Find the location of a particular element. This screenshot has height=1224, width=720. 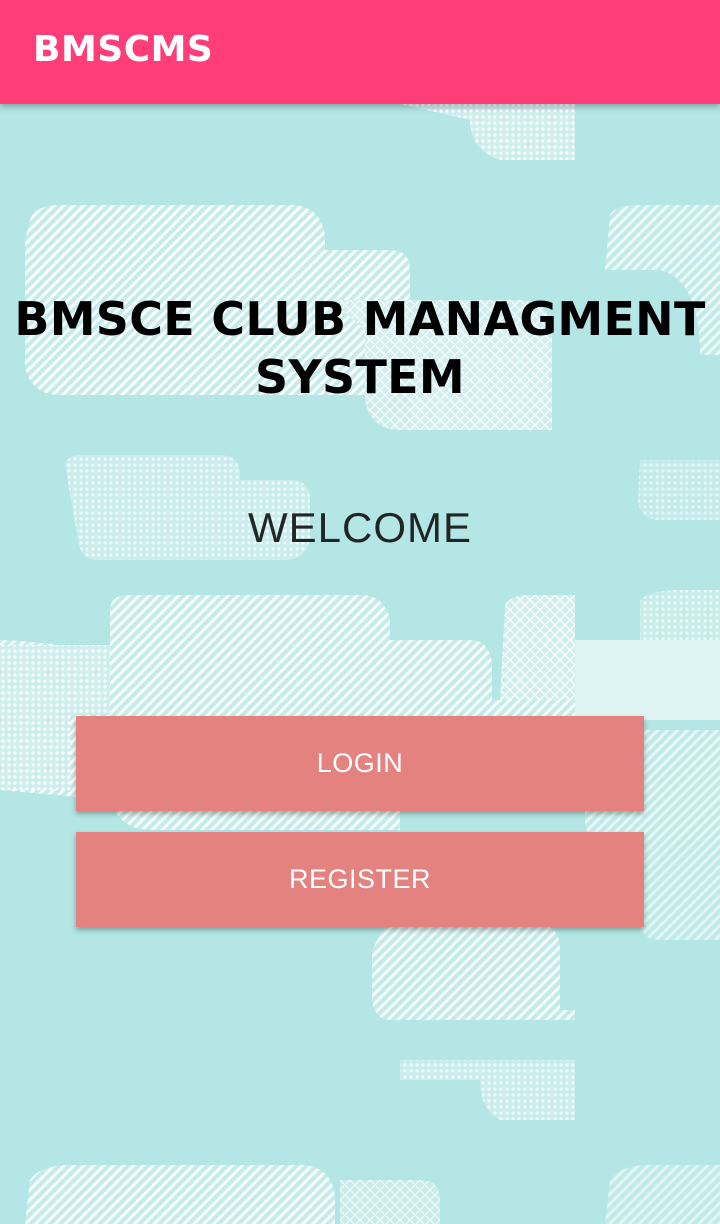

headline-line-2: SYSTEM is located at coordinates (360, 377).